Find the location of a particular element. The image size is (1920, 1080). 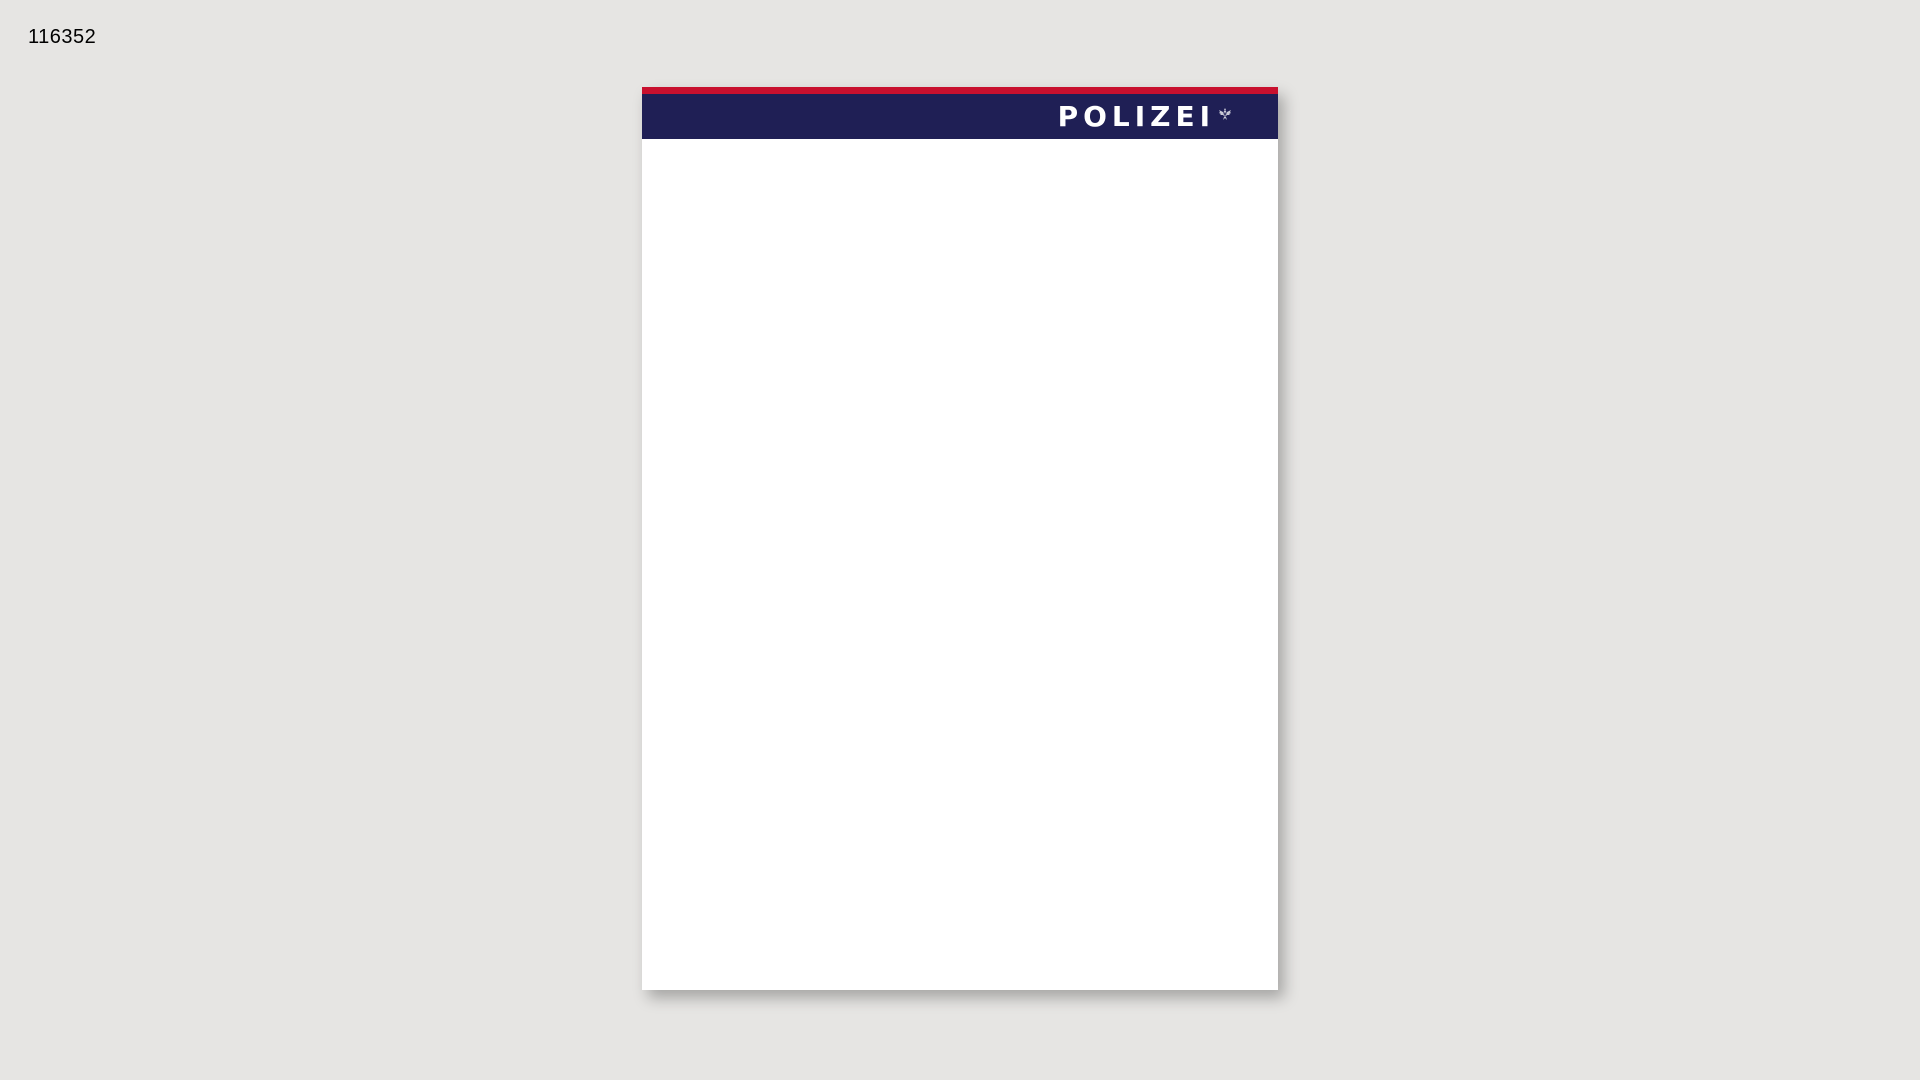

brand-logo: POLIZEI is located at coordinates (1145, 116).